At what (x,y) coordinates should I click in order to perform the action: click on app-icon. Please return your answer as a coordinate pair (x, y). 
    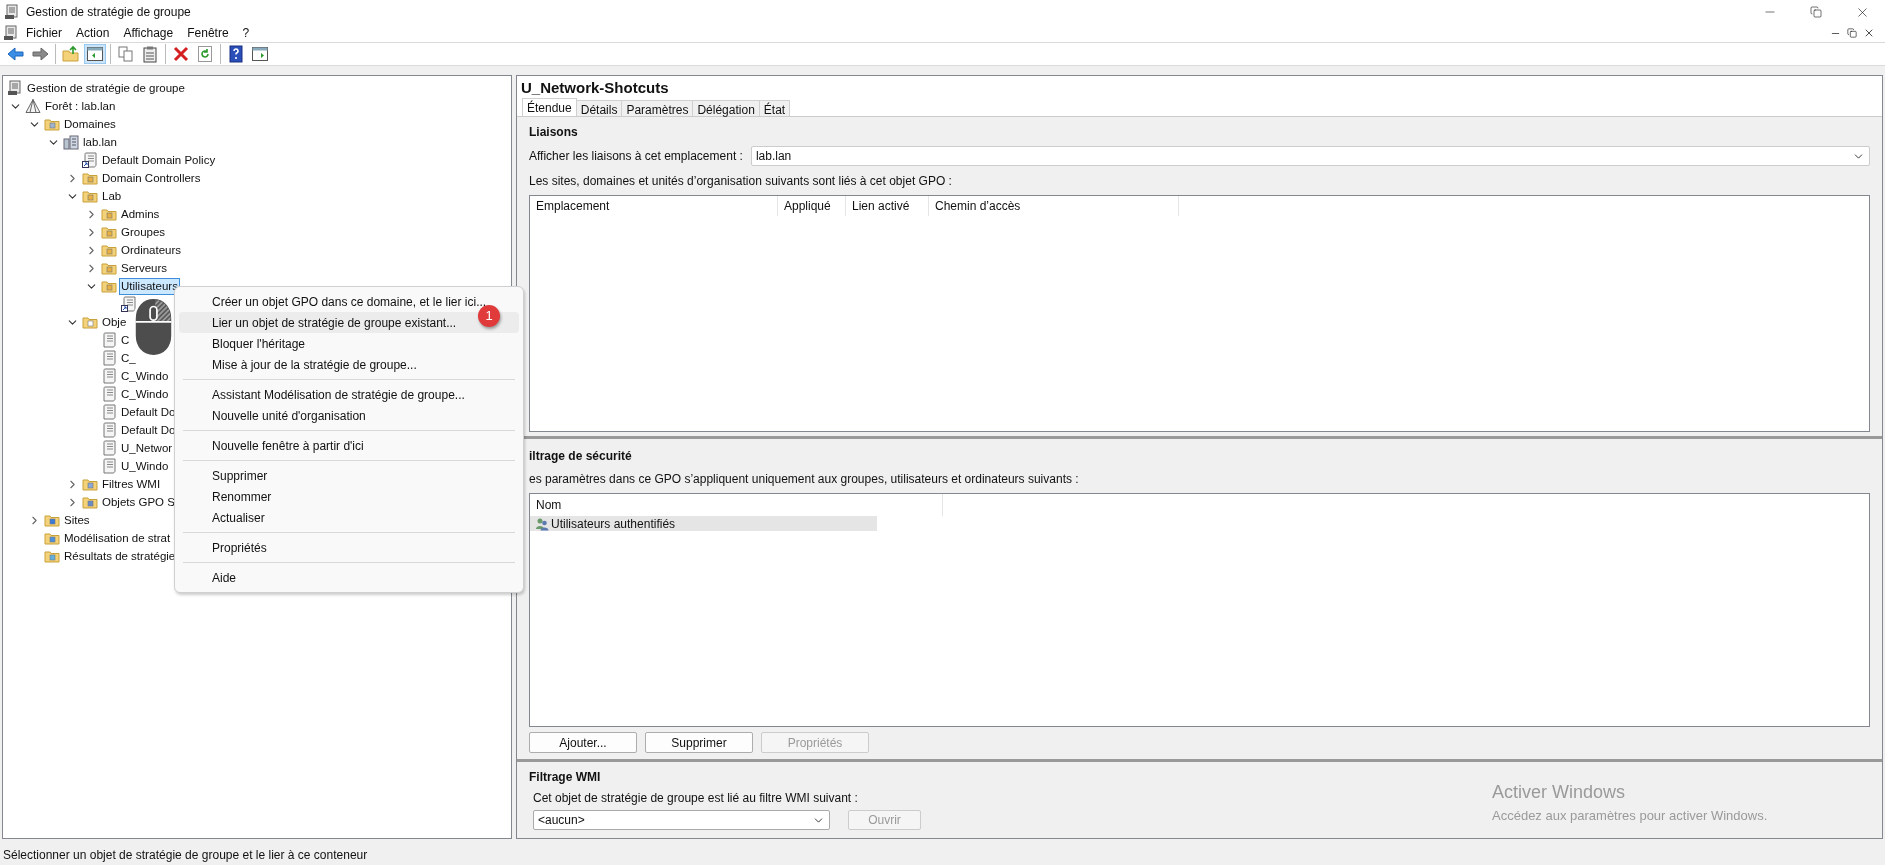
    Looking at the image, I should click on (12, 12).